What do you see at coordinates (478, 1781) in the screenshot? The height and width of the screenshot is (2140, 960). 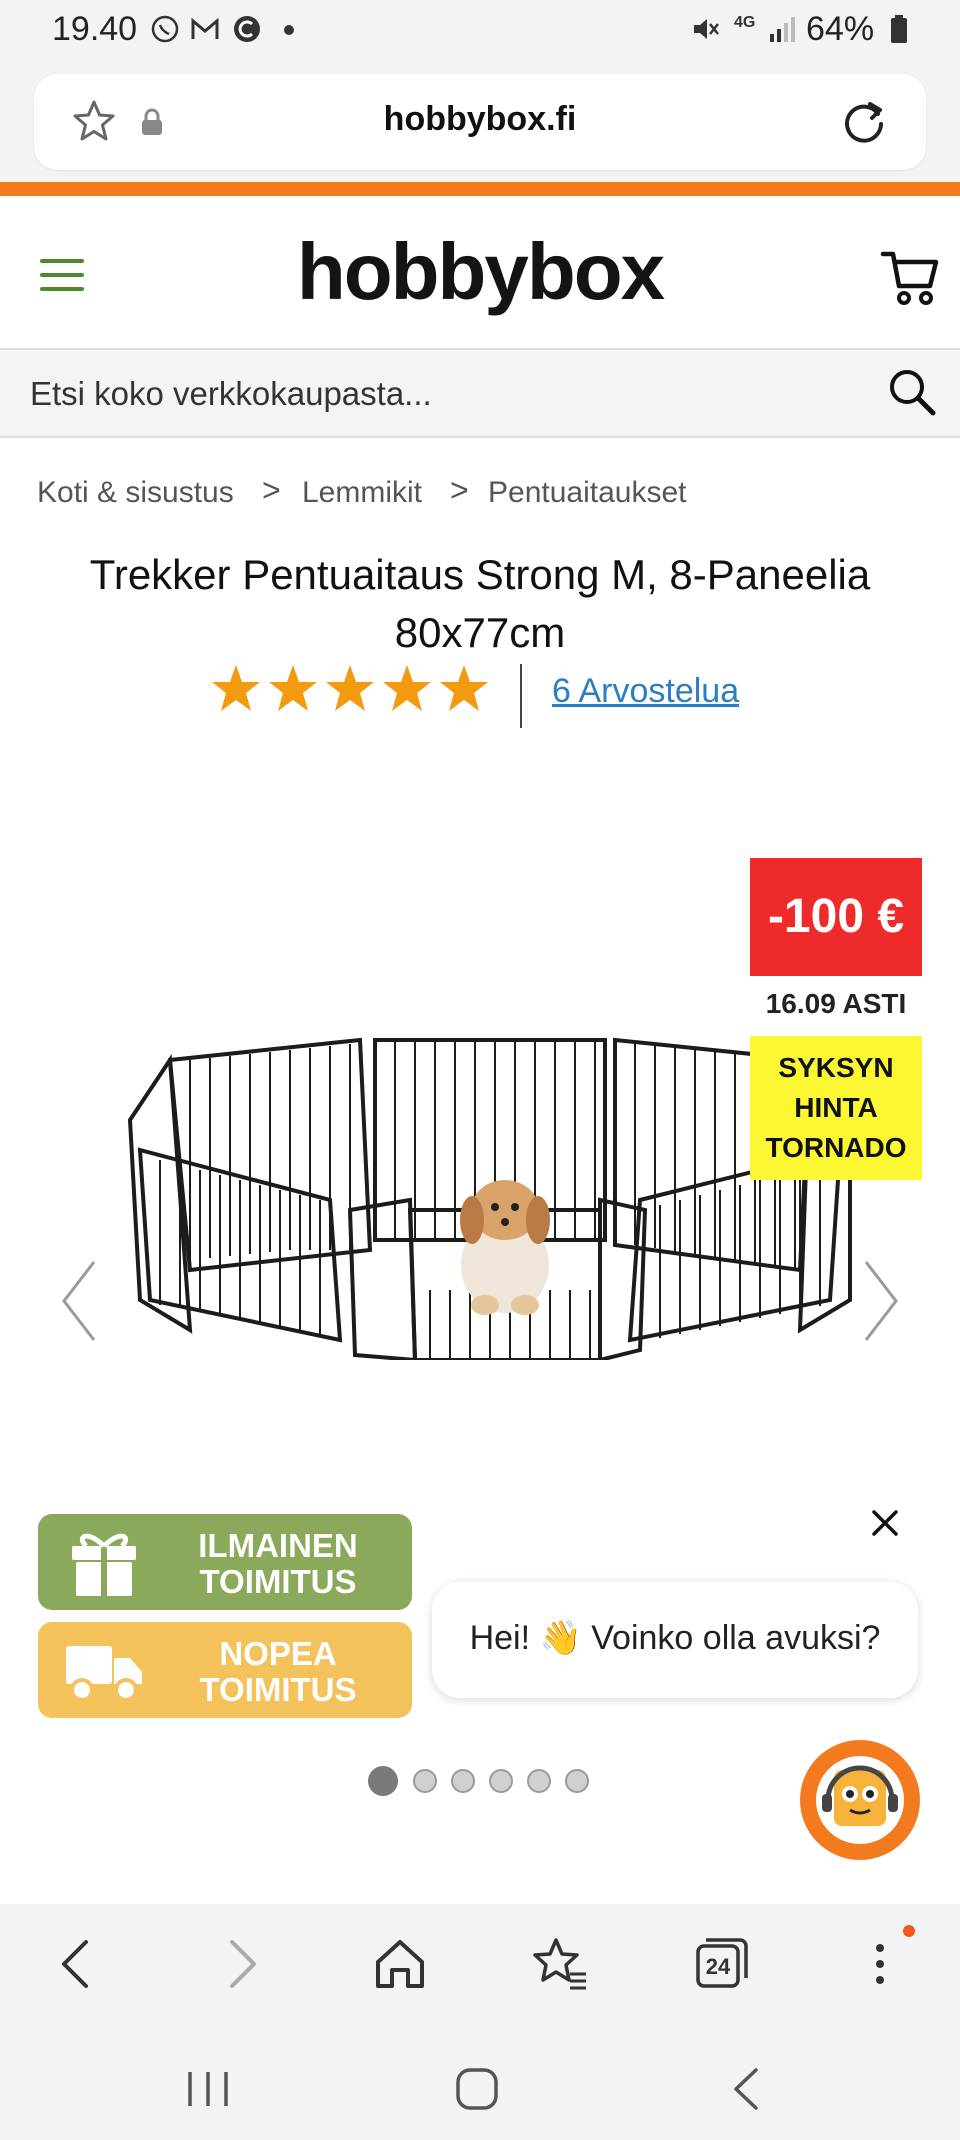 I see `gallery-pagination` at bounding box center [478, 1781].